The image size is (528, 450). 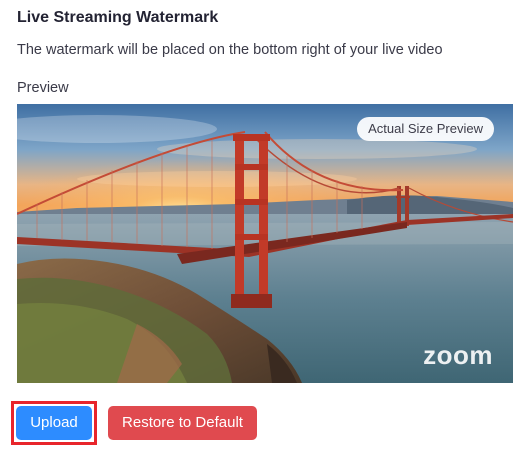 I want to click on preview-label: Preview, so click(x=43, y=88).